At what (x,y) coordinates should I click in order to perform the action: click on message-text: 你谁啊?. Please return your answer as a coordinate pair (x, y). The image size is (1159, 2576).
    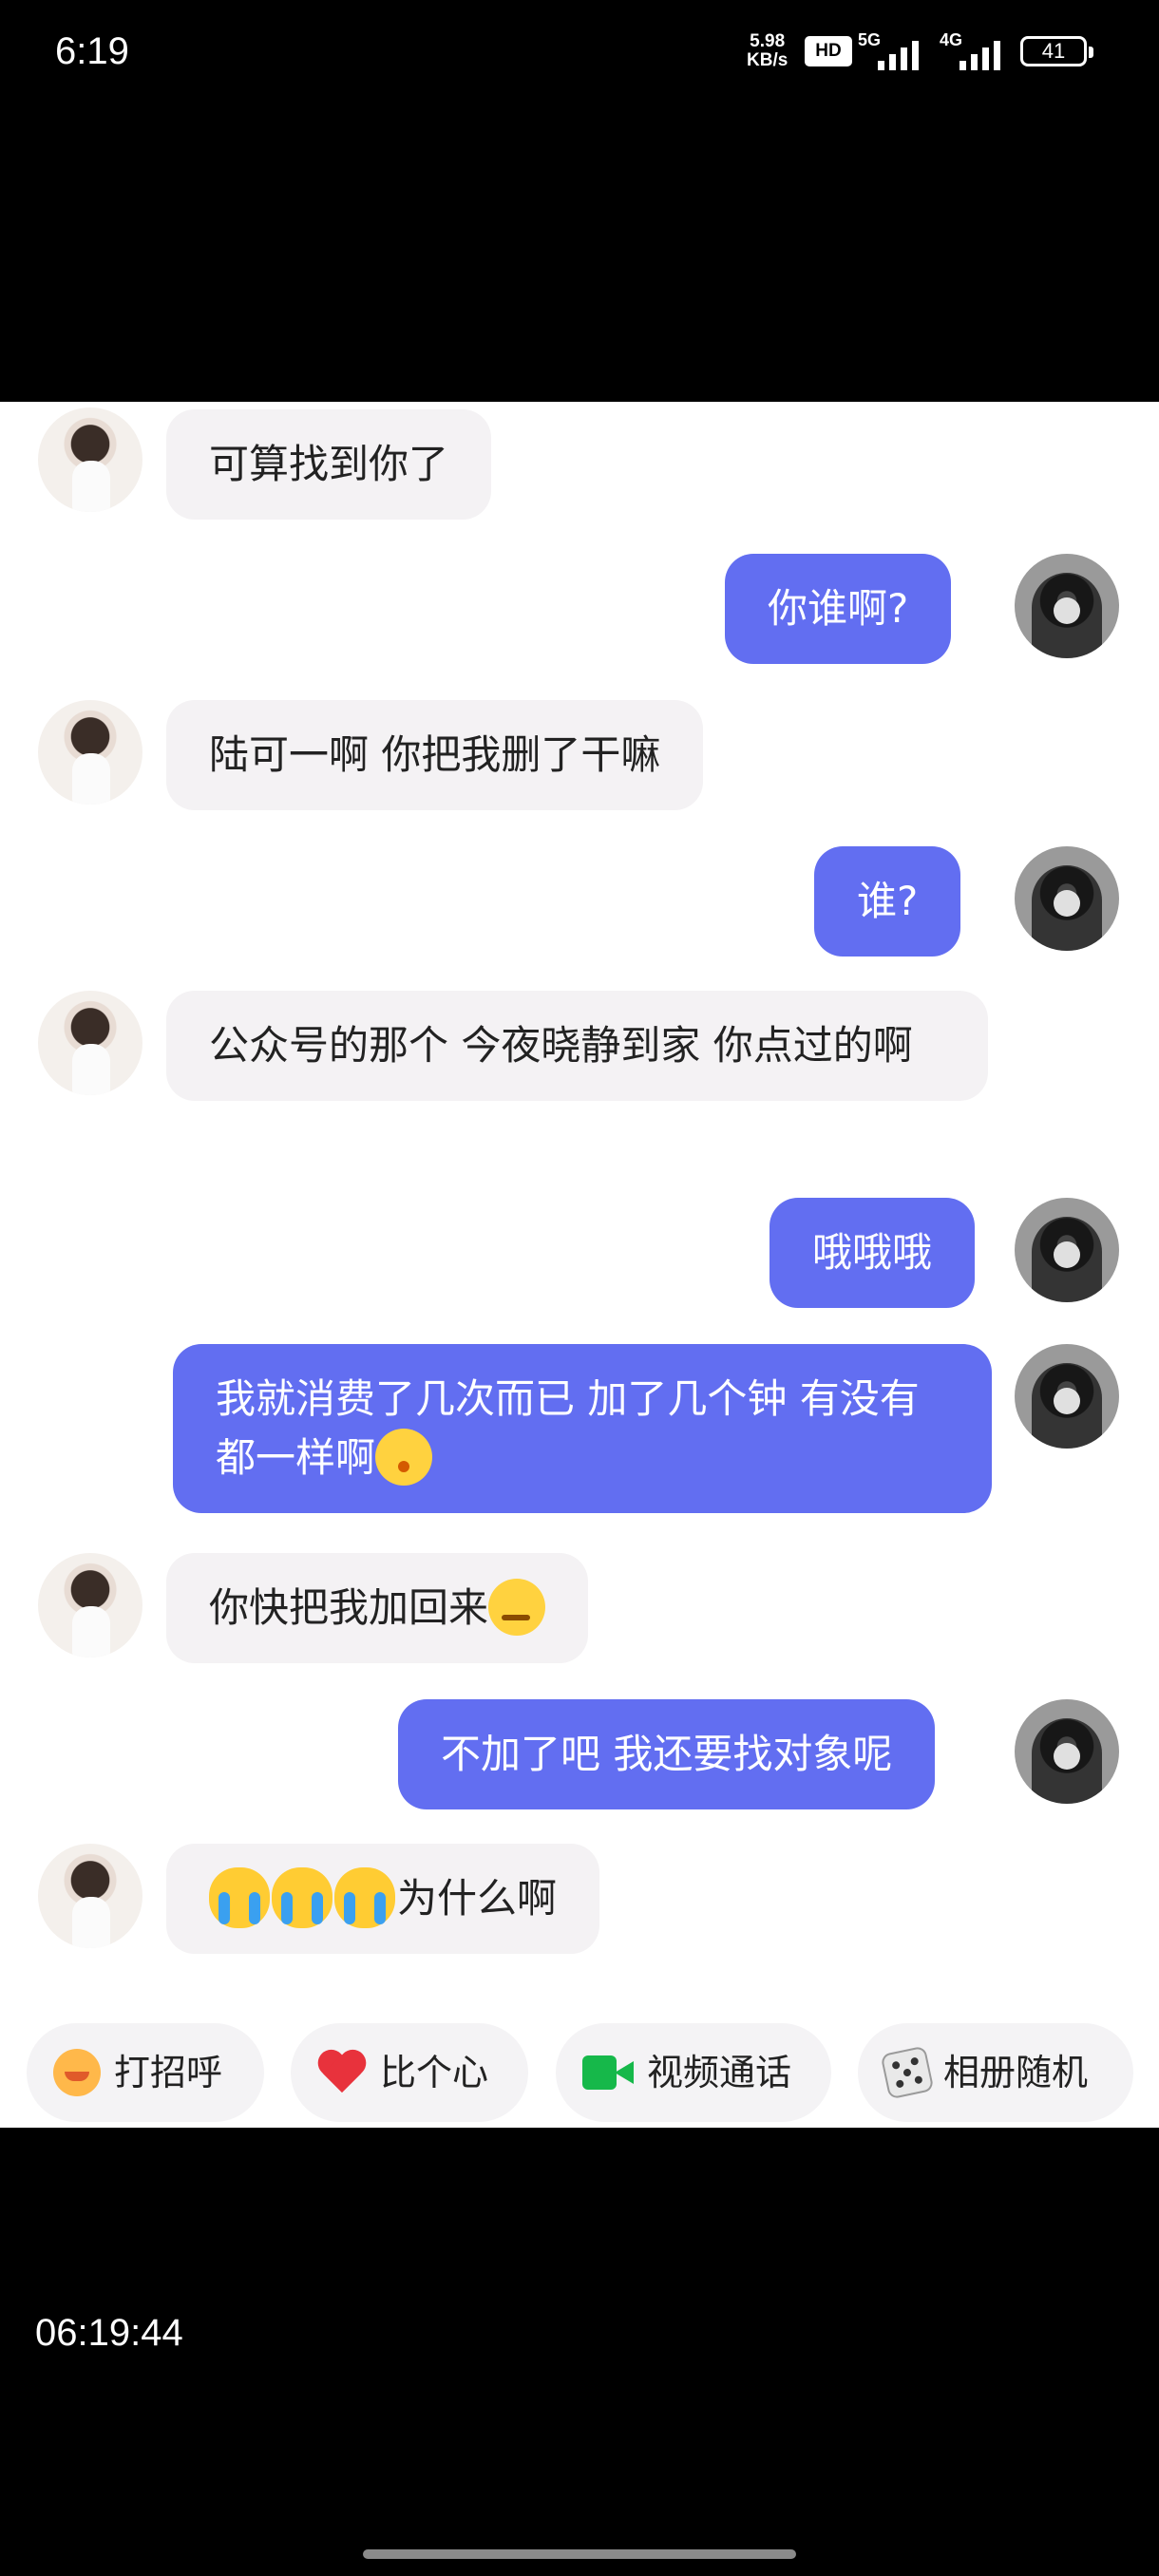
    Looking at the image, I should click on (838, 608).